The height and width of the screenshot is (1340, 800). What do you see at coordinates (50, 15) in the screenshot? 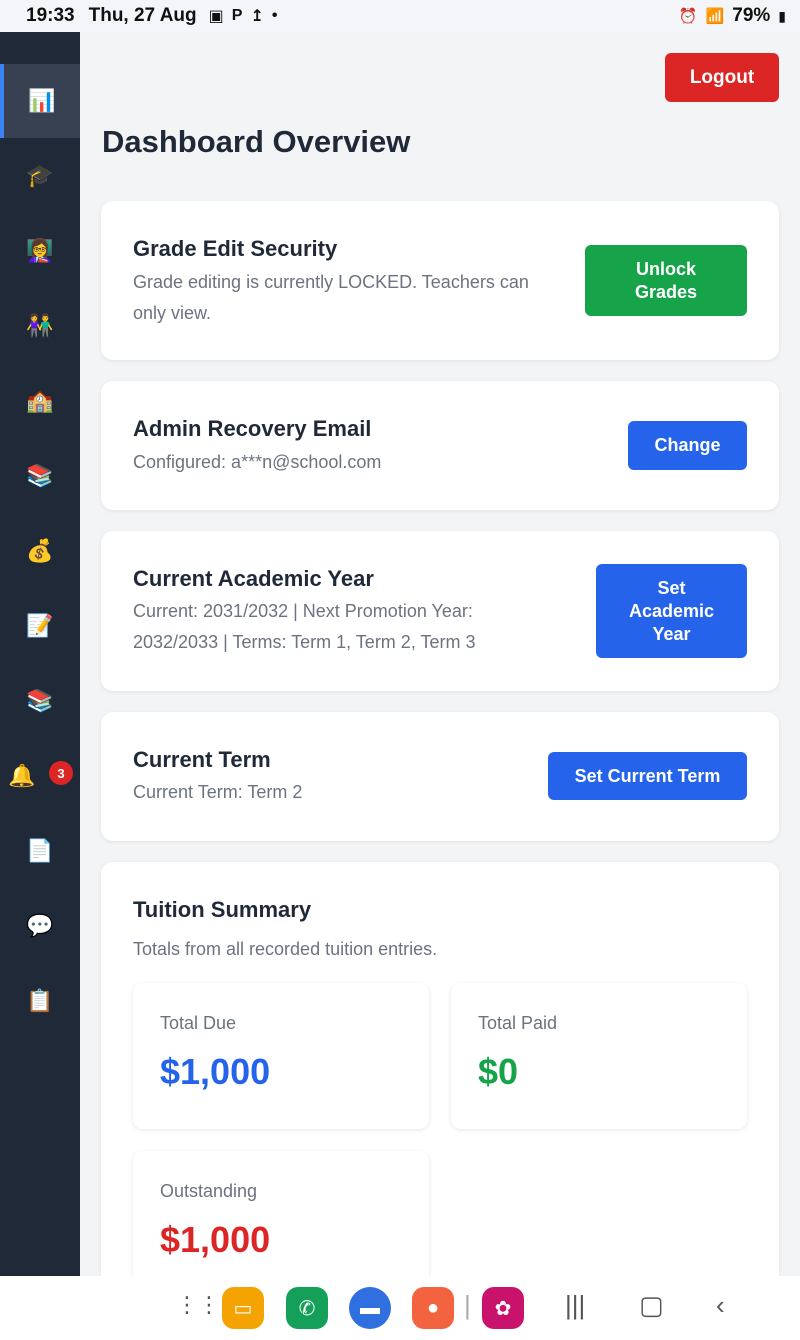
I see `status-time: 19:33` at bounding box center [50, 15].